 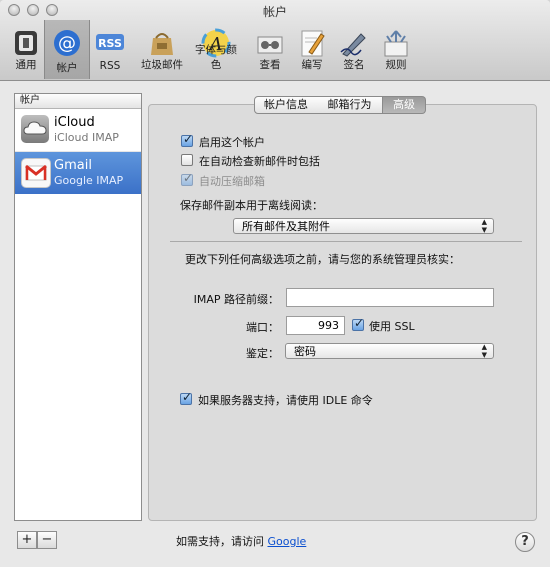 I want to click on general-switch-icon, so click(x=26, y=43).